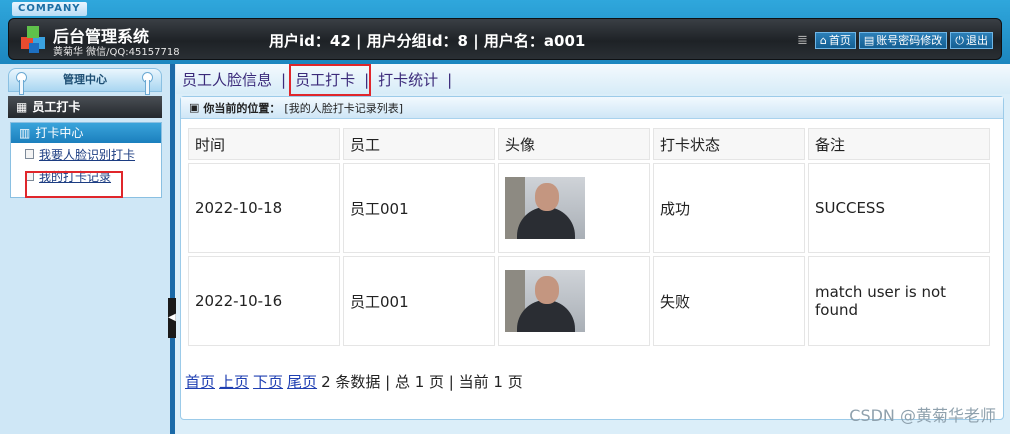 This screenshot has height=434, width=1010. I want to click on pager-prev-link: 上页, so click(234, 381).